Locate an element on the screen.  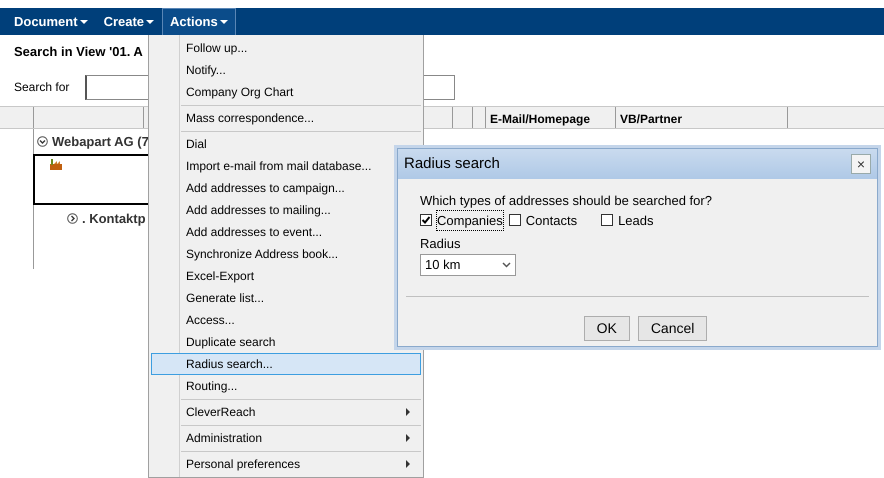
chevron-icon is located at coordinates (506, 265).